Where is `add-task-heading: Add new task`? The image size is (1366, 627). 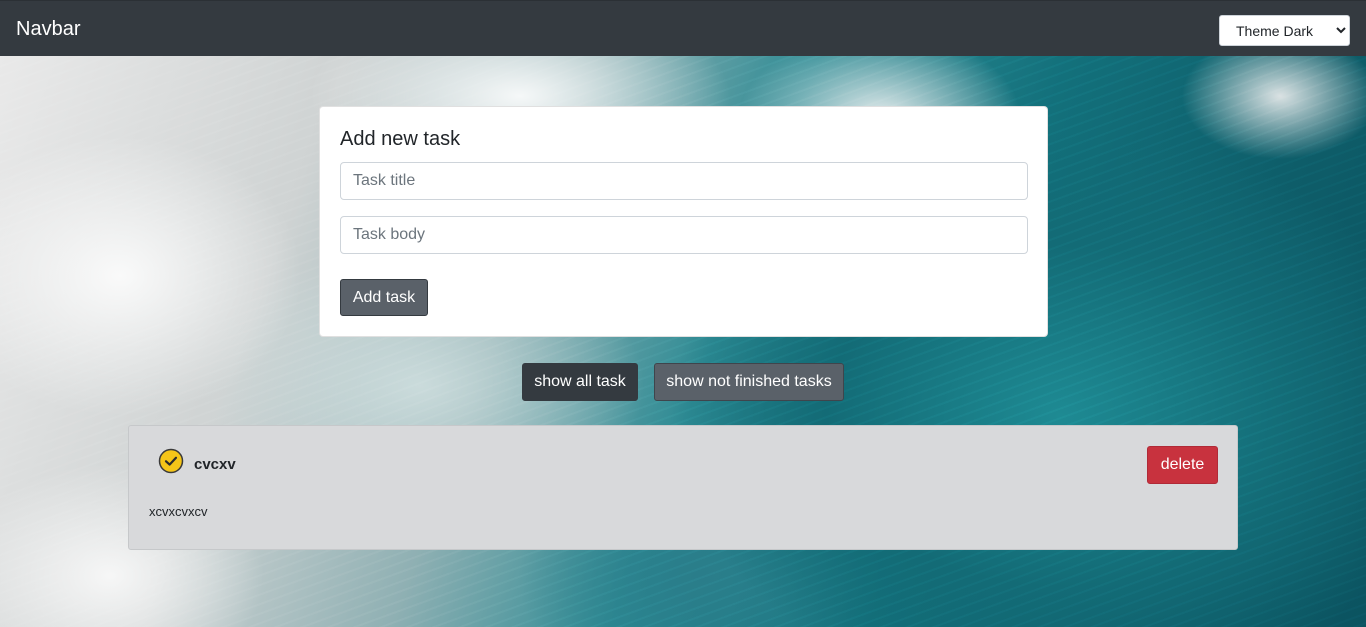 add-task-heading: Add new task is located at coordinates (400, 139).